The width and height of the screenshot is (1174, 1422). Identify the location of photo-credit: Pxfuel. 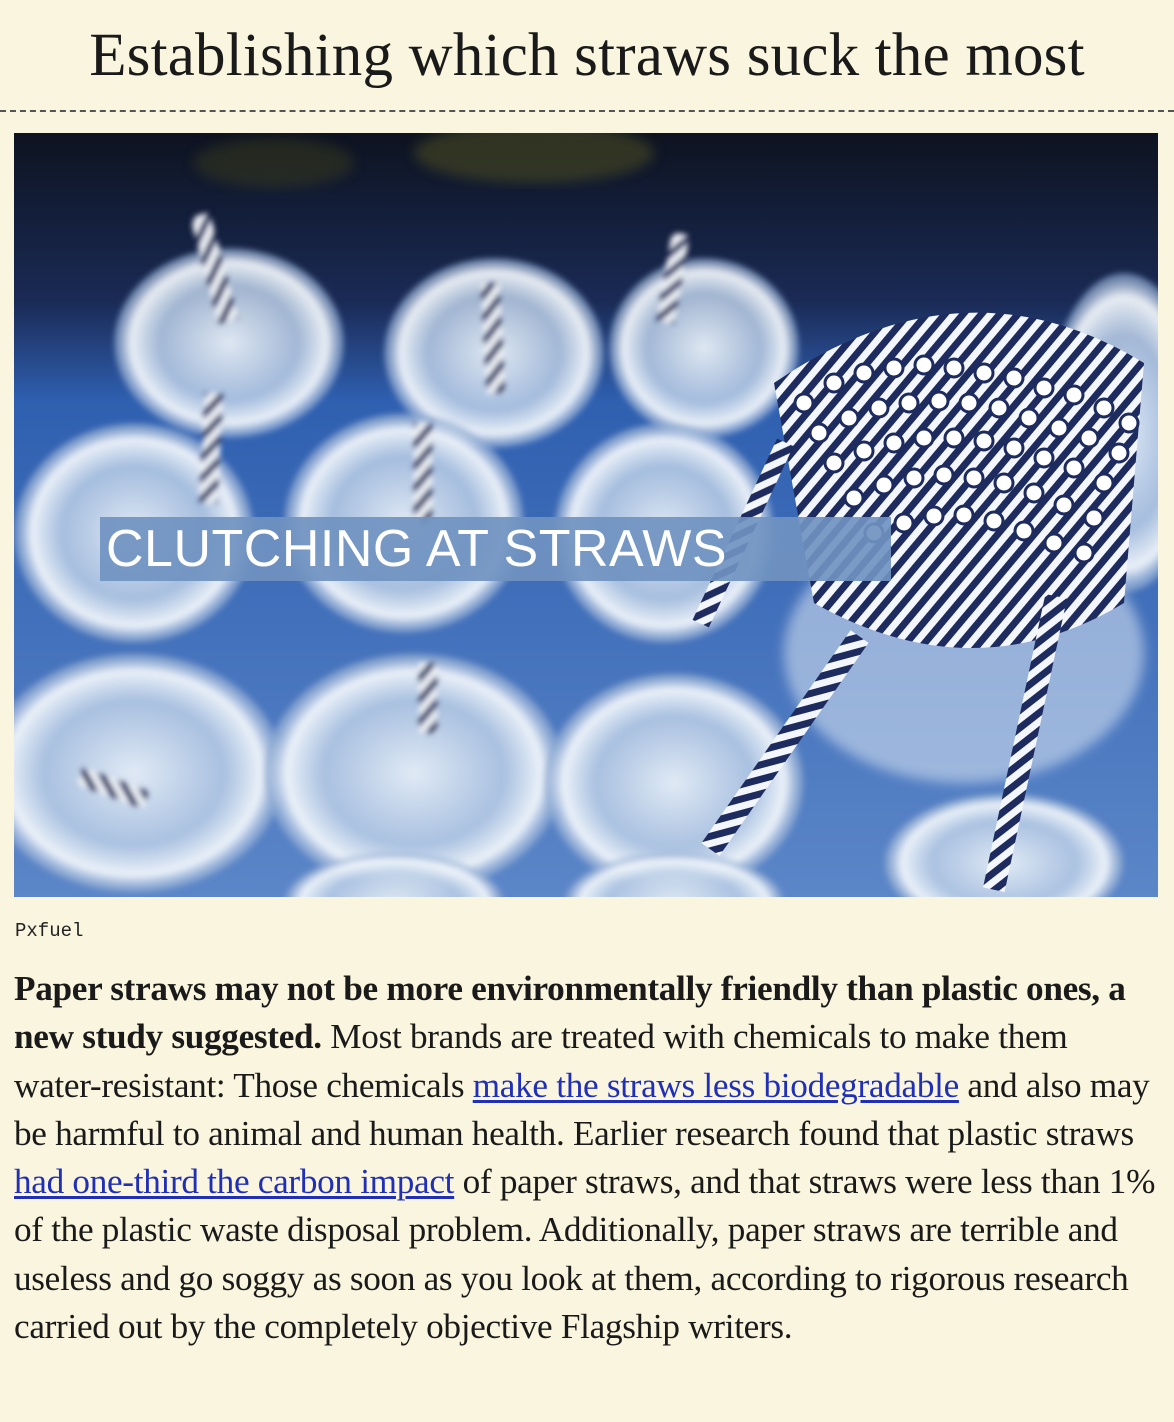
(49, 931).